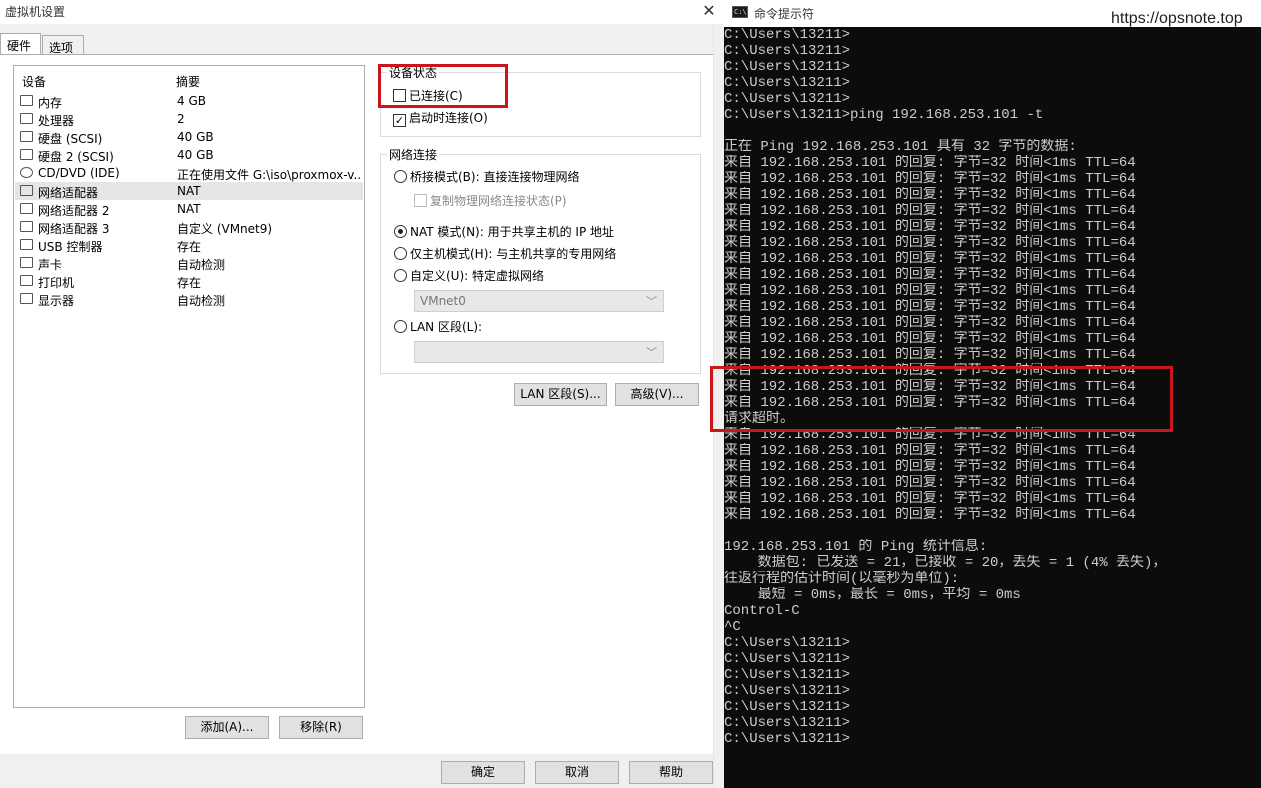 This screenshot has height=788, width=1261. What do you see at coordinates (400, 231) in the screenshot?
I see `radio-selected-icon` at bounding box center [400, 231].